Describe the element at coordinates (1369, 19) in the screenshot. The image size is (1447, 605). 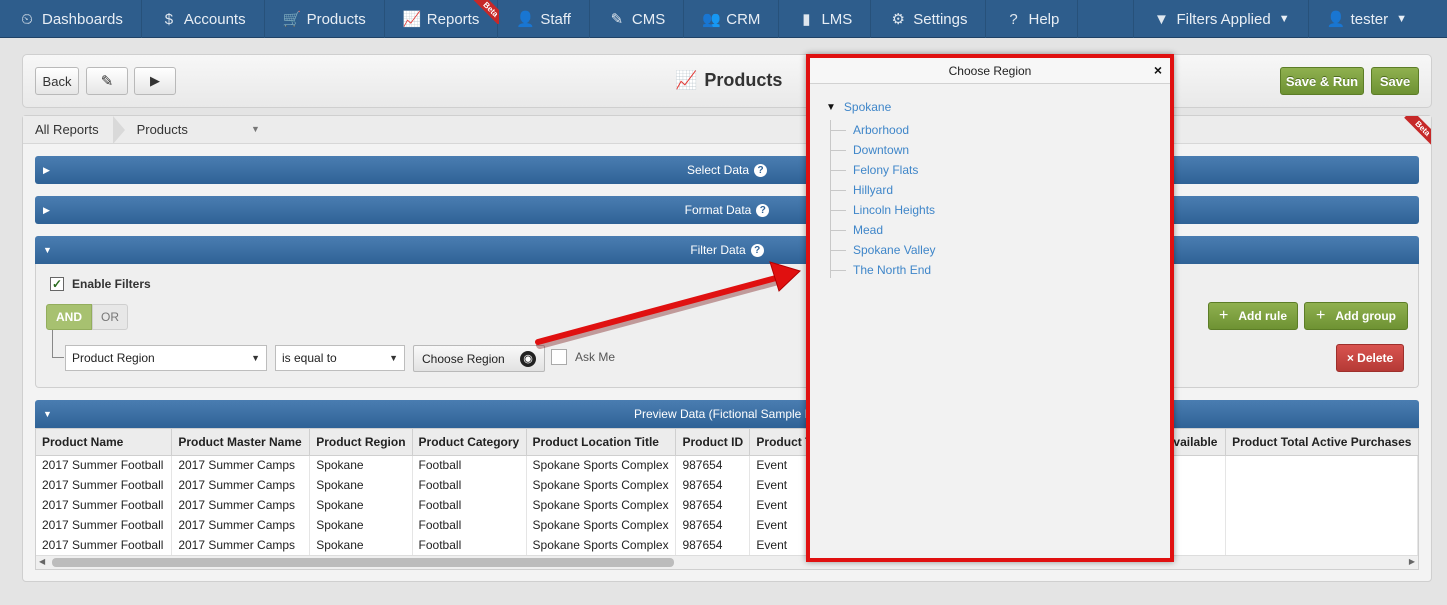
I see `username: tester` at that location.